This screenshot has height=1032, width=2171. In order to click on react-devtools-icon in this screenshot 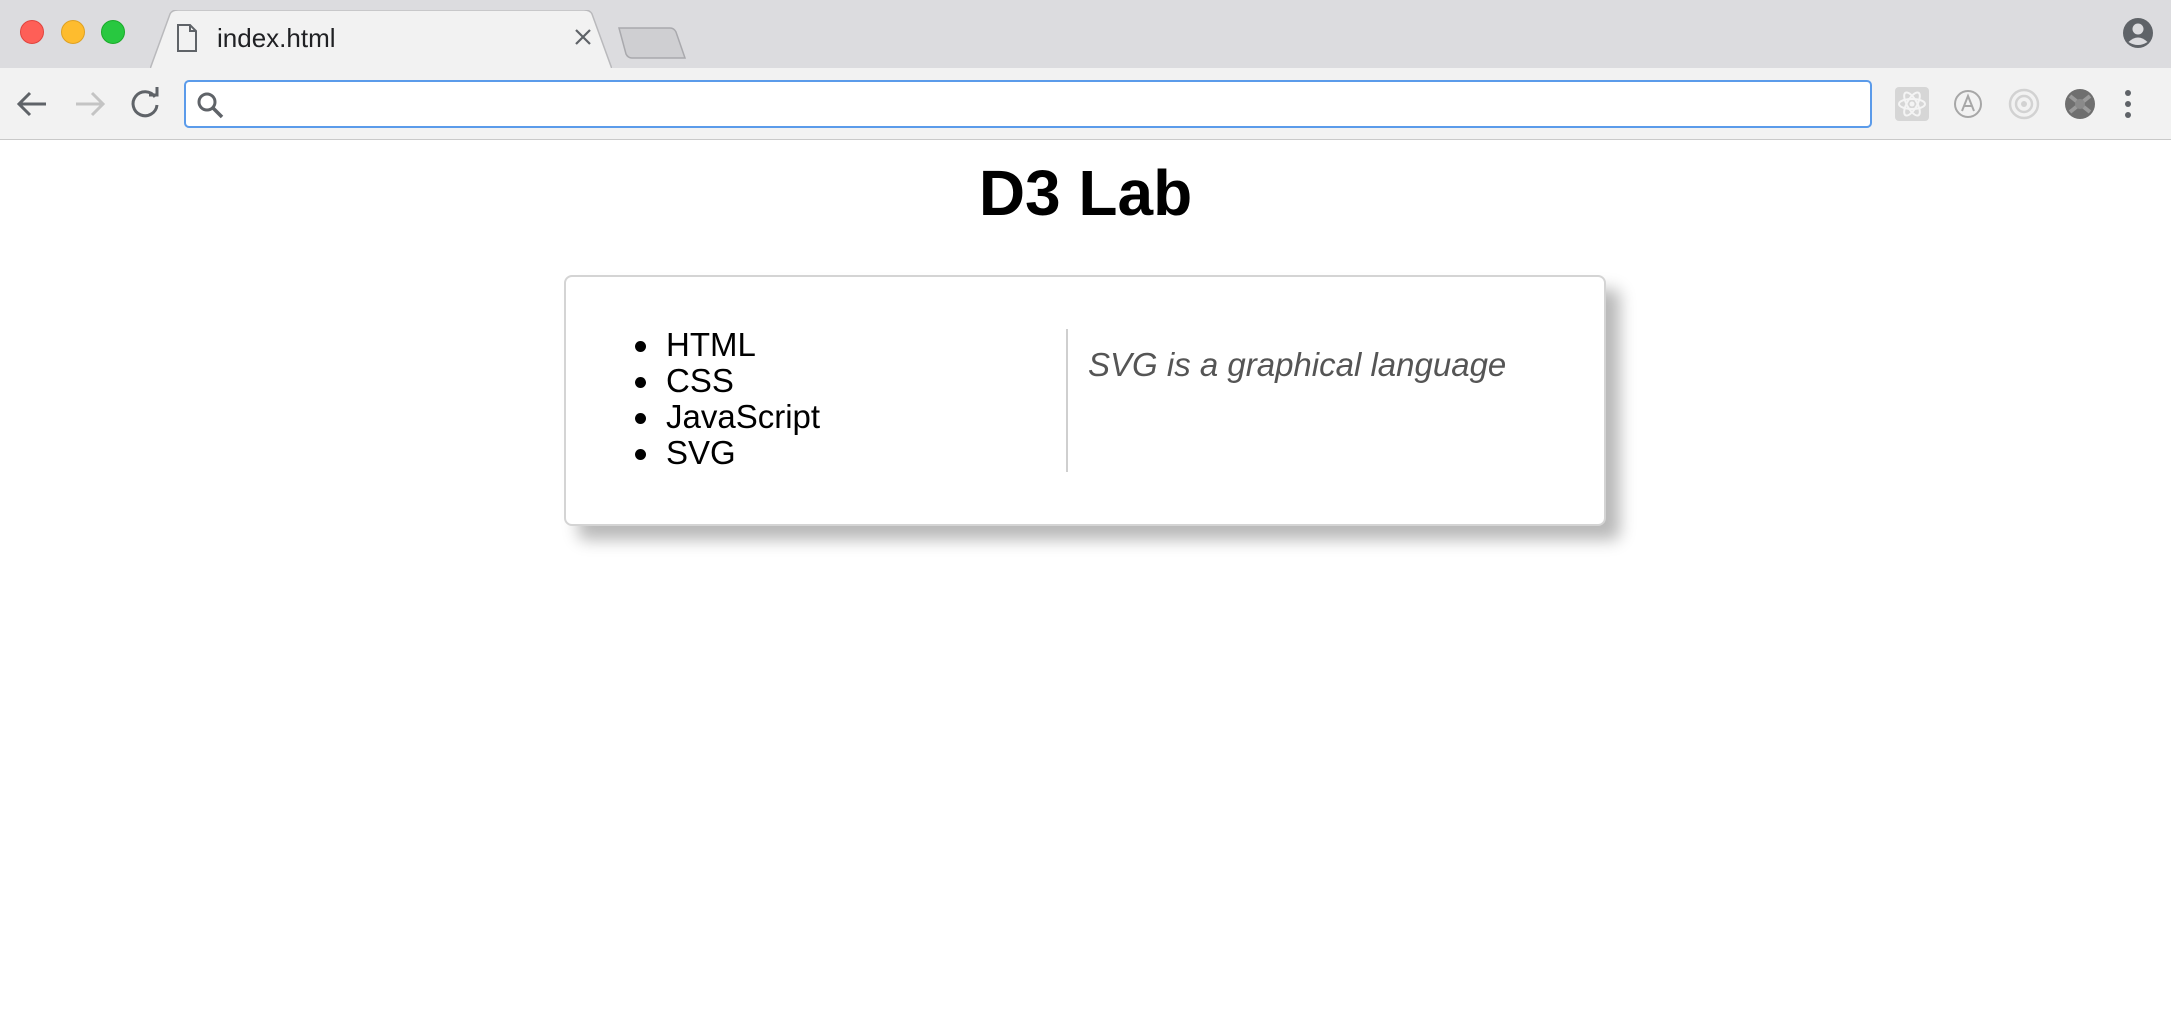, I will do `click(1912, 106)`.